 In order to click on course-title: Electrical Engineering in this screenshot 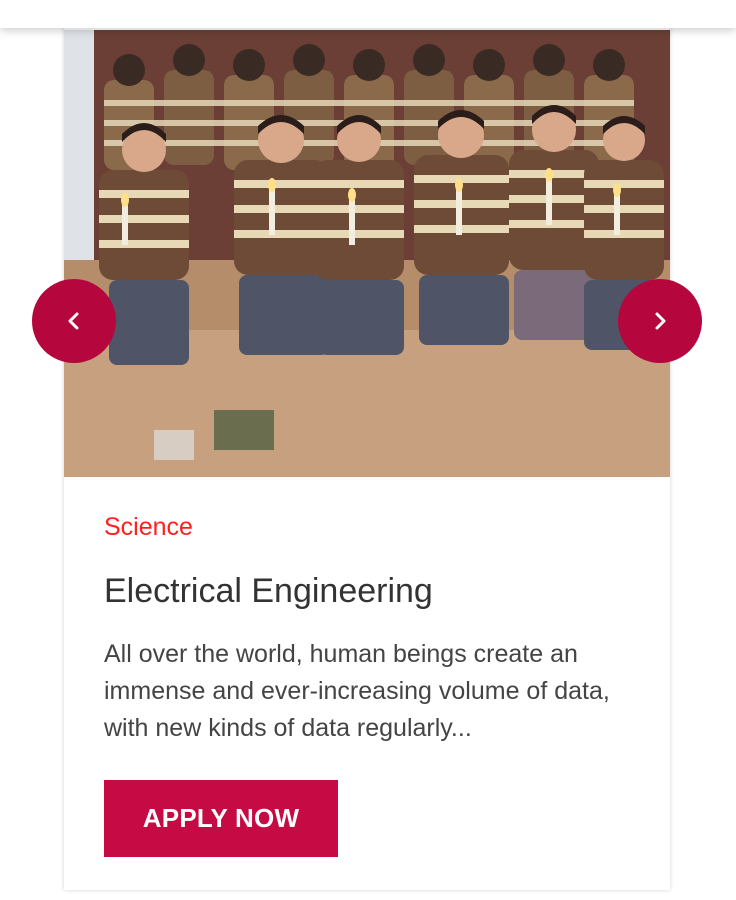, I will do `click(374, 591)`.